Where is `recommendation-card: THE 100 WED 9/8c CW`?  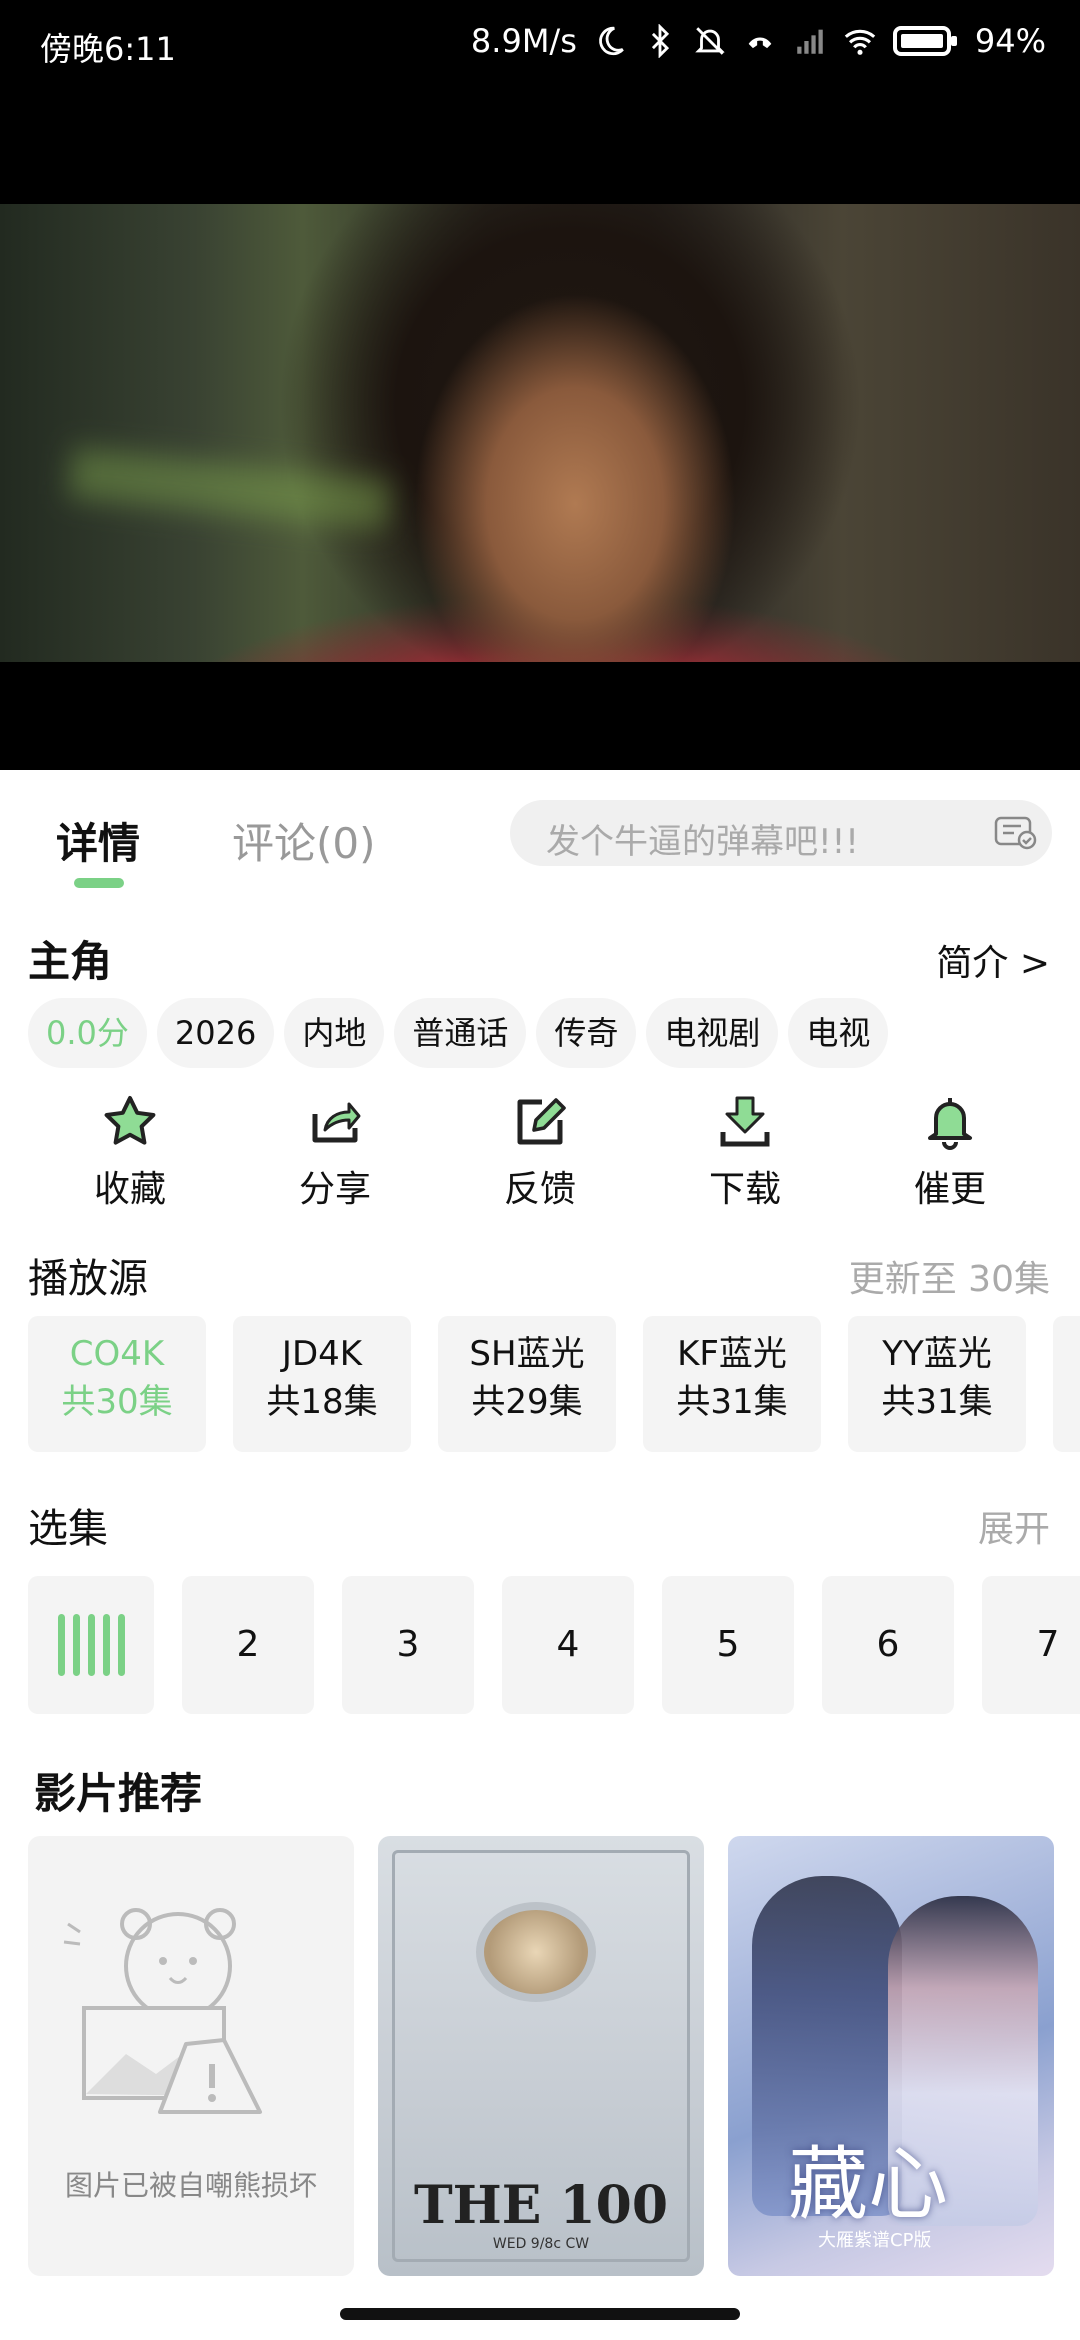 recommendation-card: THE 100 WED 9/8c CW is located at coordinates (541, 2056).